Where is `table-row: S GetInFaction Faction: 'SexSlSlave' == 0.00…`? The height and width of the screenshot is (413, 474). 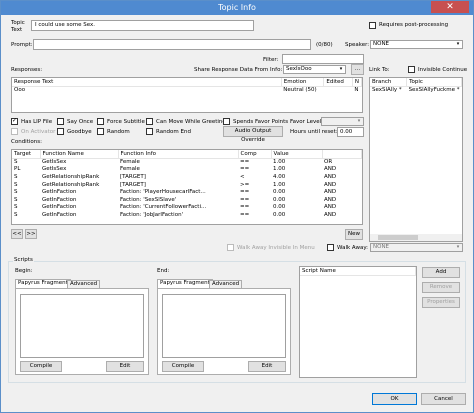 table-row: S GetInFaction Faction: 'SexSlSlave' == 0.00… is located at coordinates (187, 200).